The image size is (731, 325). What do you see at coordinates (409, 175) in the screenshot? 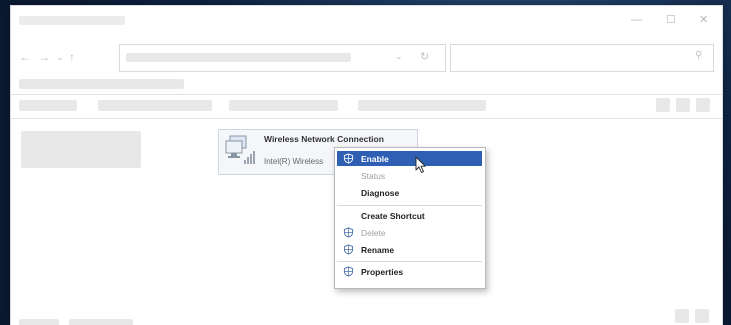
I see `menu-item-status: Status` at bounding box center [409, 175].